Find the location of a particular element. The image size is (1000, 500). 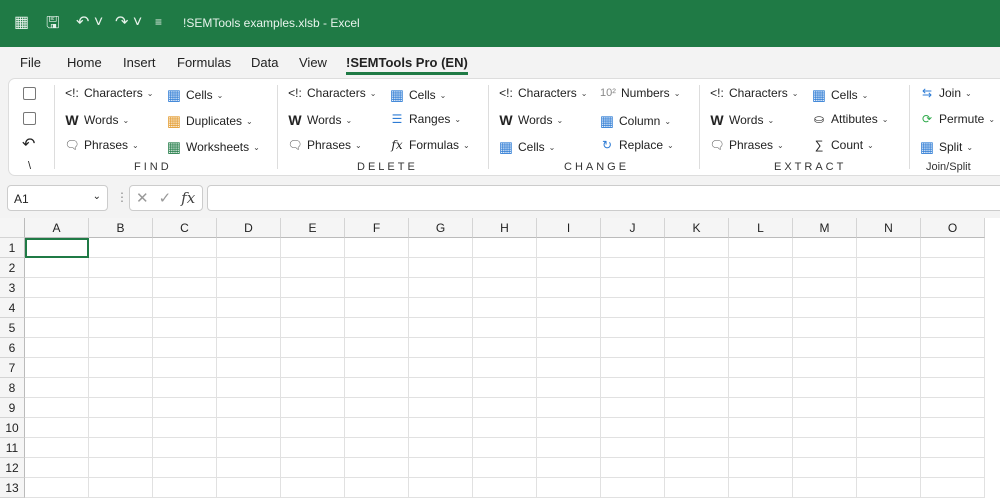

chevron-down-icon: ⌄ is located at coordinates (97, 196).